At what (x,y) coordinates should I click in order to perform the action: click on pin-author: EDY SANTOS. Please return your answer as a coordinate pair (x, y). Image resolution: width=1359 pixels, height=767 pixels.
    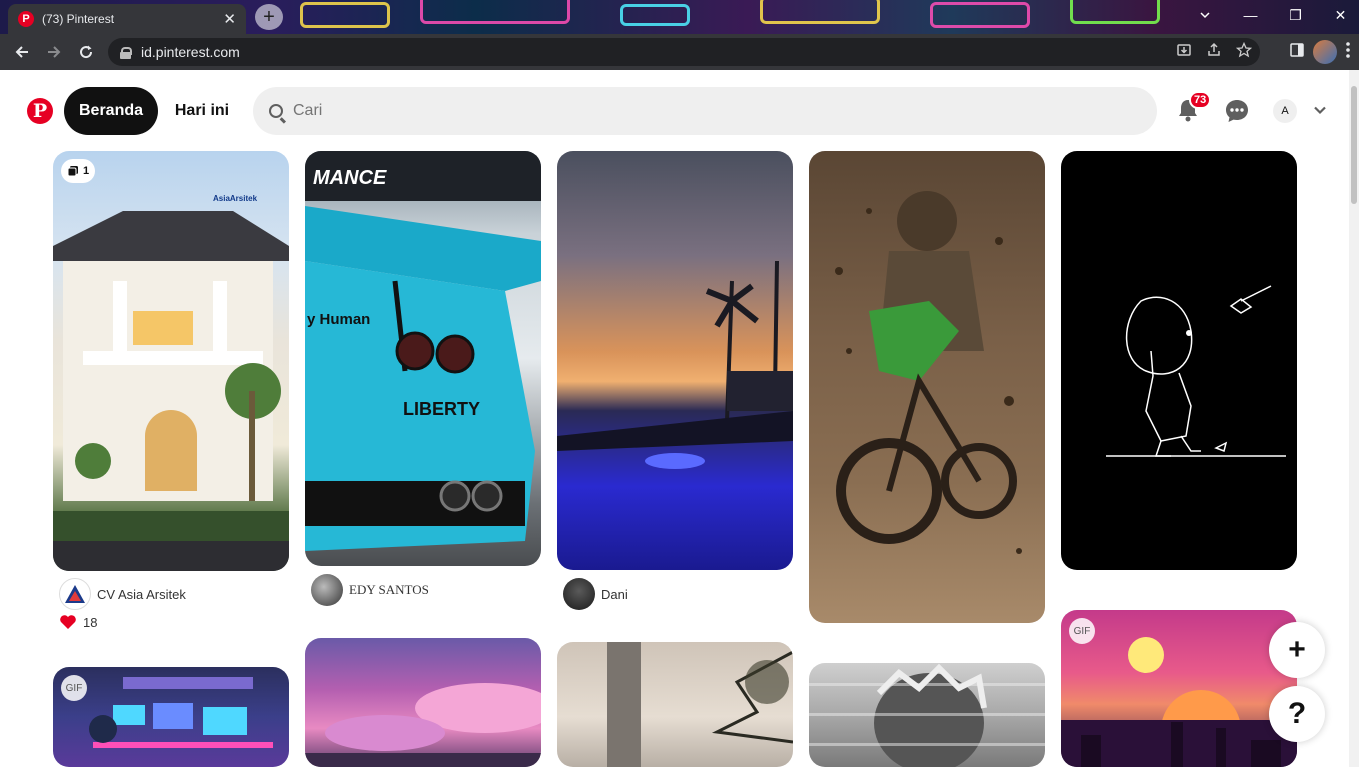
    Looking at the image, I should click on (370, 590).